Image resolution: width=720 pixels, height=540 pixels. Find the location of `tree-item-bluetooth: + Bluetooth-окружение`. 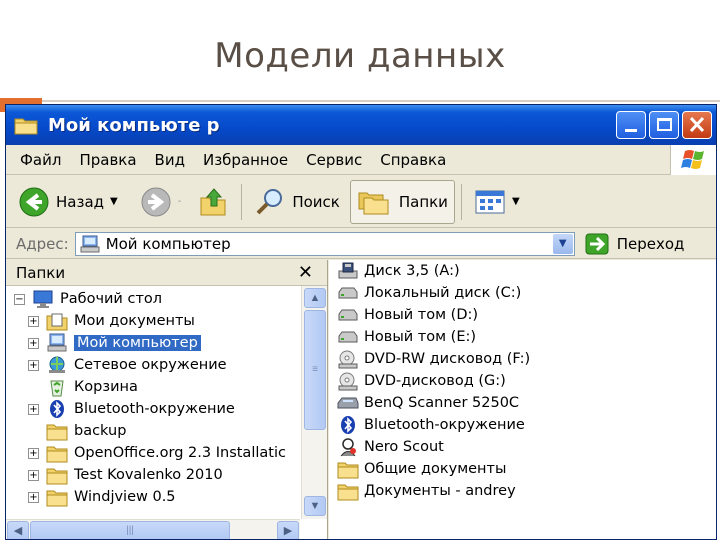

tree-item-bluetooth: + Bluetooth-окружение is located at coordinates (131, 409).